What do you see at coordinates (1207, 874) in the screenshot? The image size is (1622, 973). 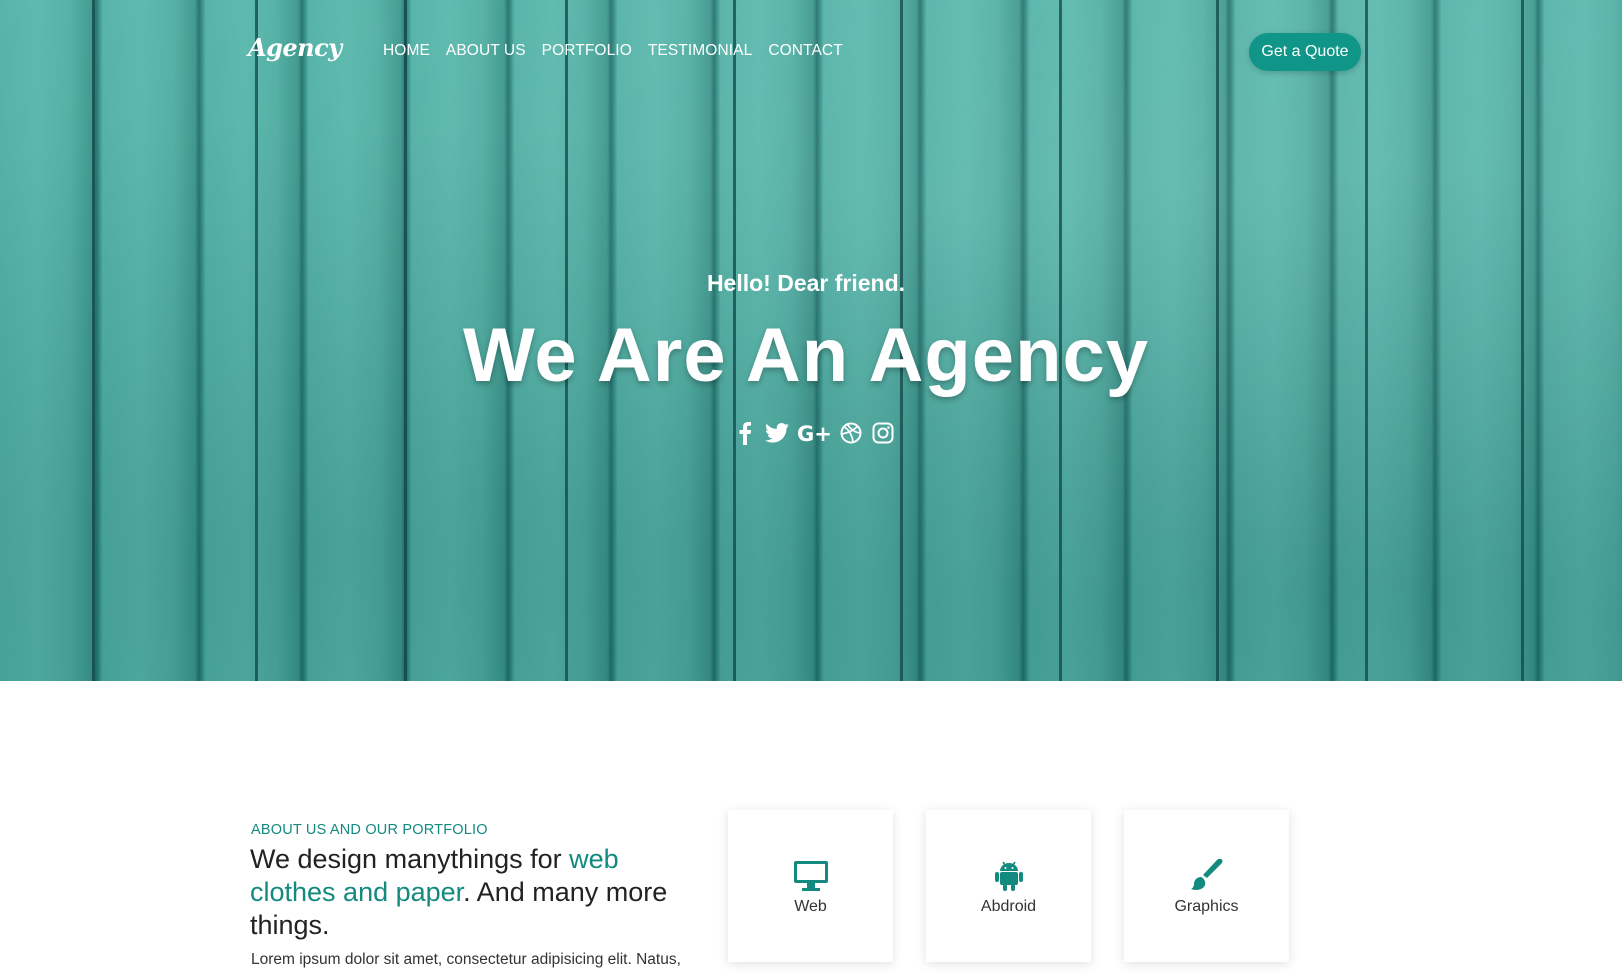 I see `paintbrush-icon` at bounding box center [1207, 874].